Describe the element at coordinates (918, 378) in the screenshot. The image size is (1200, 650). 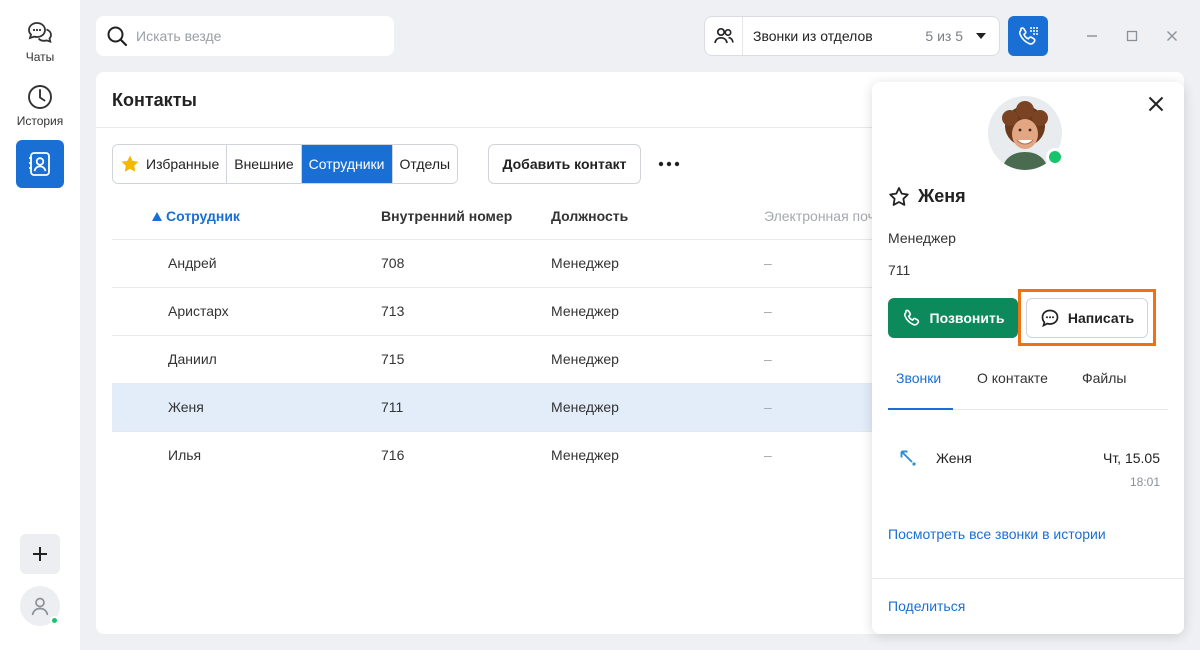
I see `tab-calls: Звонки` at that location.